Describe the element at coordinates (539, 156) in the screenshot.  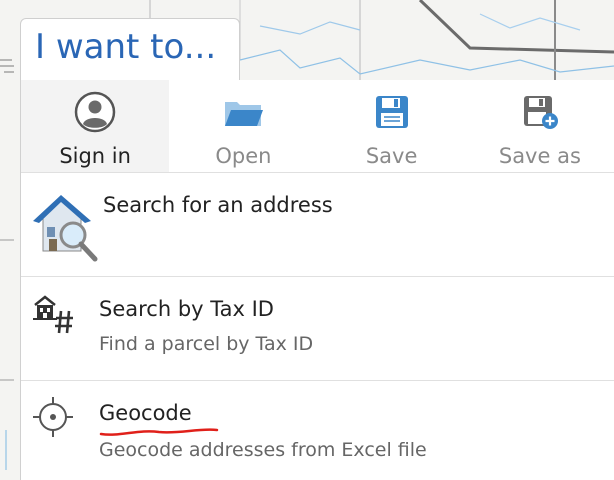
I see `save-as-label: Save as` at that location.